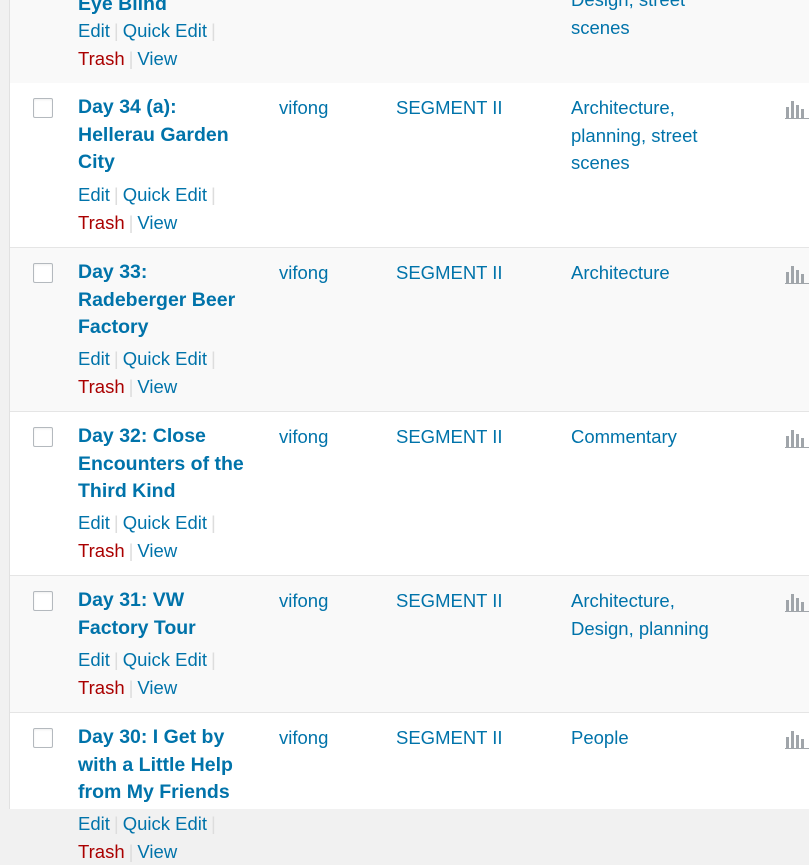 The width and height of the screenshot is (809, 865). Describe the element at coordinates (168, 614) in the screenshot. I see `post-title-link: Day 31: VW Factory Tour` at that location.